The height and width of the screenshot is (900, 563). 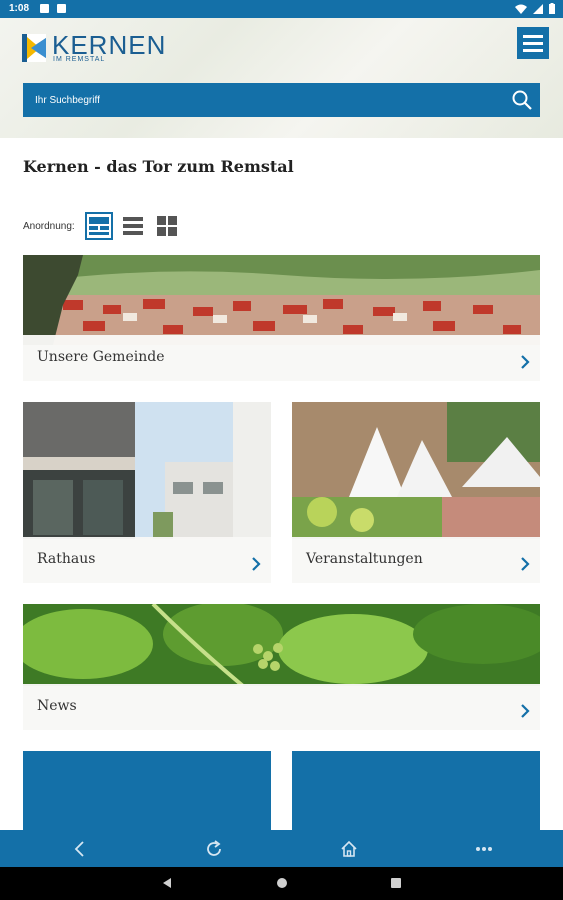 I want to click on tile-rathaus: Rathaus, so click(x=147, y=492).